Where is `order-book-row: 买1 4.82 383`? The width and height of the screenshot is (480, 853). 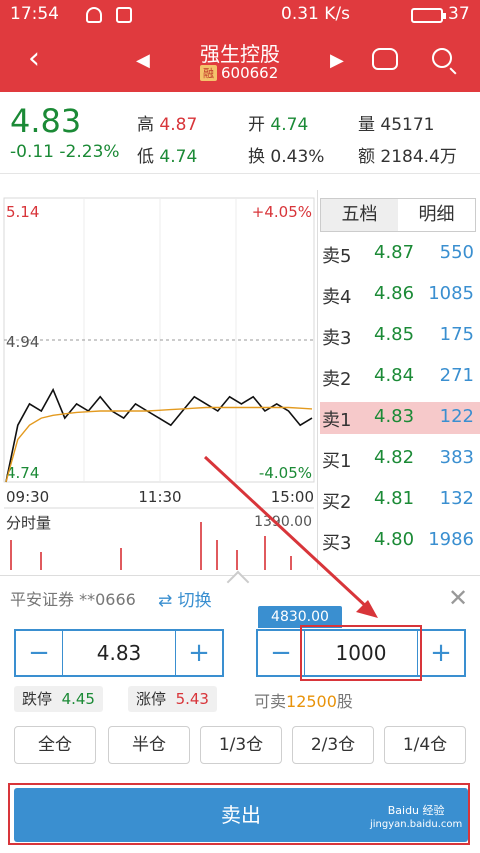 order-book-row: 买1 4.82 383 is located at coordinates (400, 459).